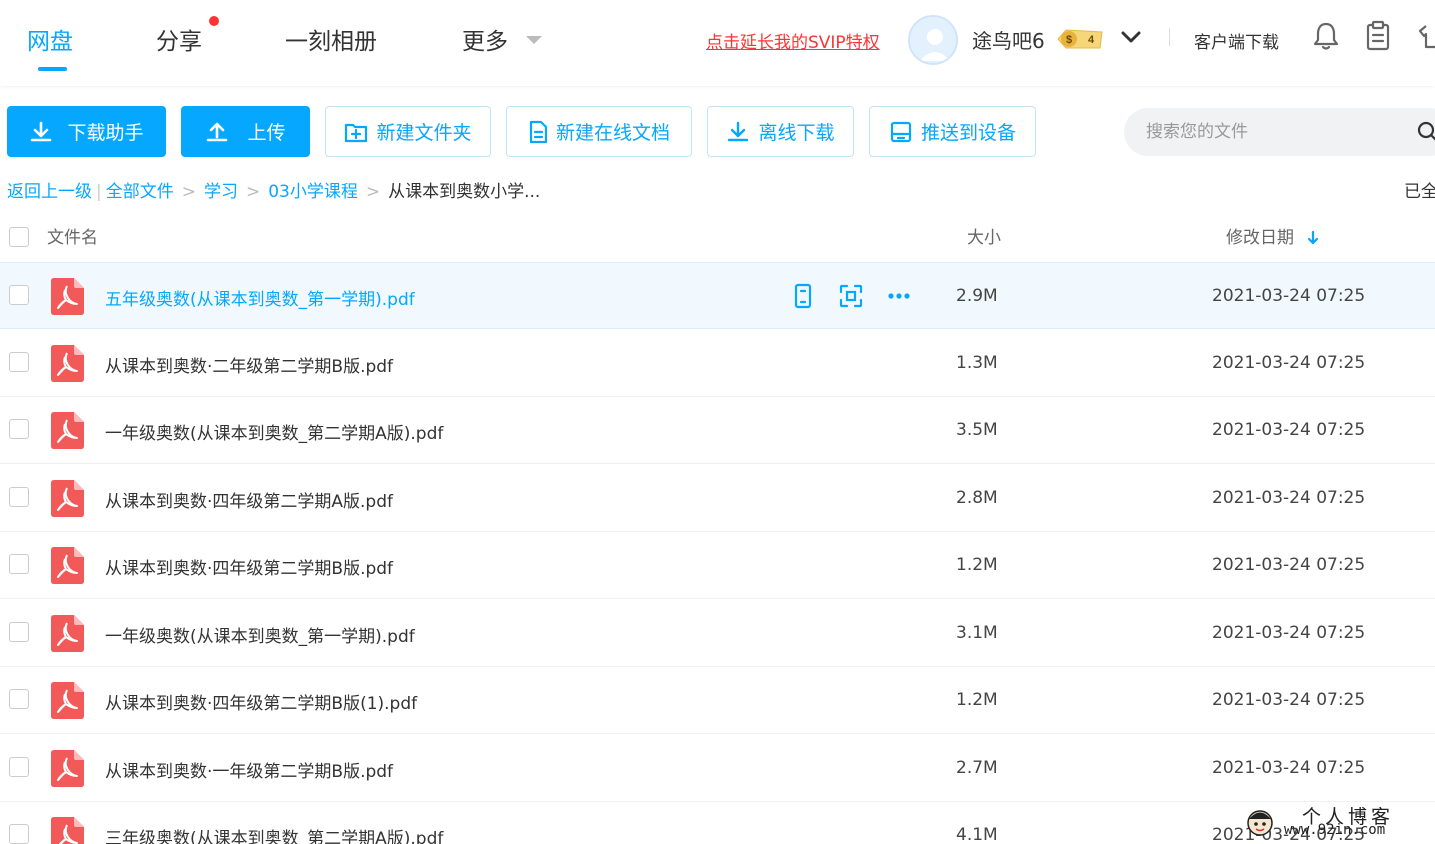 The image size is (1435, 844). What do you see at coordinates (933, 40) in the screenshot?
I see `avatar` at bounding box center [933, 40].